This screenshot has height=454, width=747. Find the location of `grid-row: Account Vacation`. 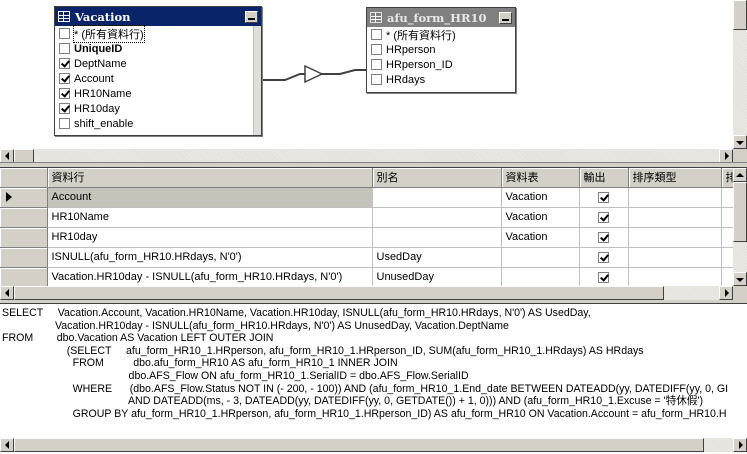

grid-row: Account Vacation is located at coordinates (371, 197).